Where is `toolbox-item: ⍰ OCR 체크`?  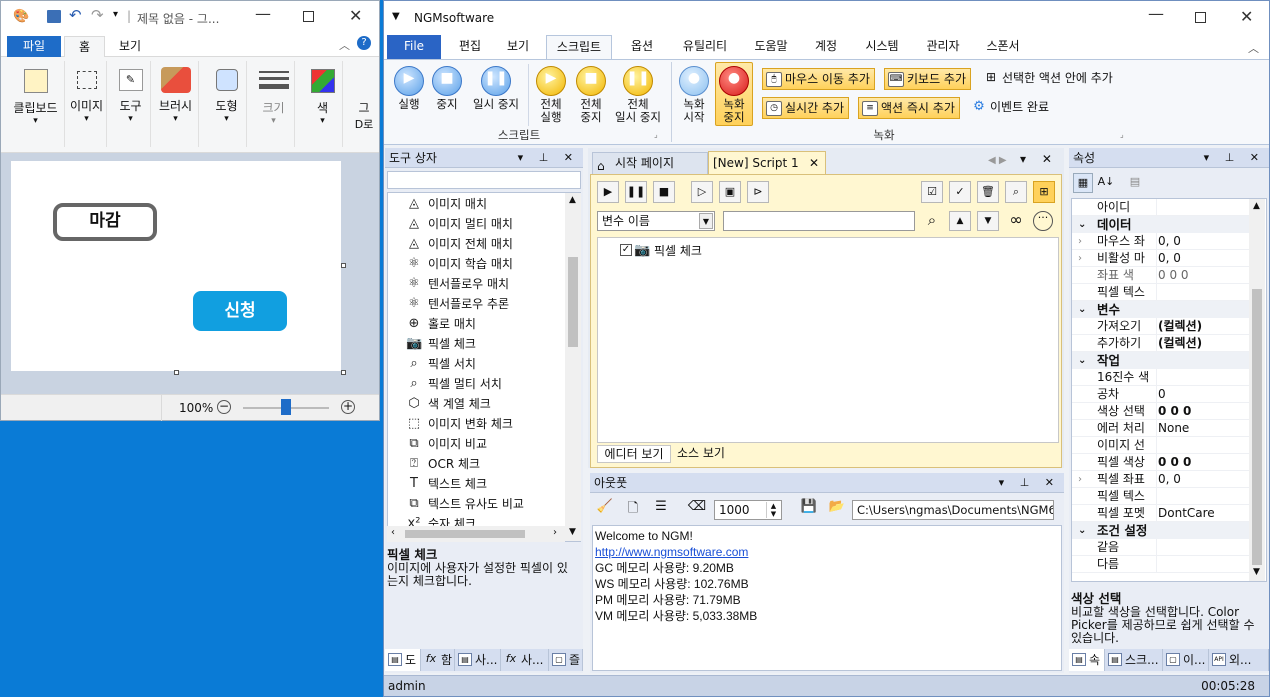
toolbox-item: ⍰ OCR 체크 is located at coordinates (445, 464).